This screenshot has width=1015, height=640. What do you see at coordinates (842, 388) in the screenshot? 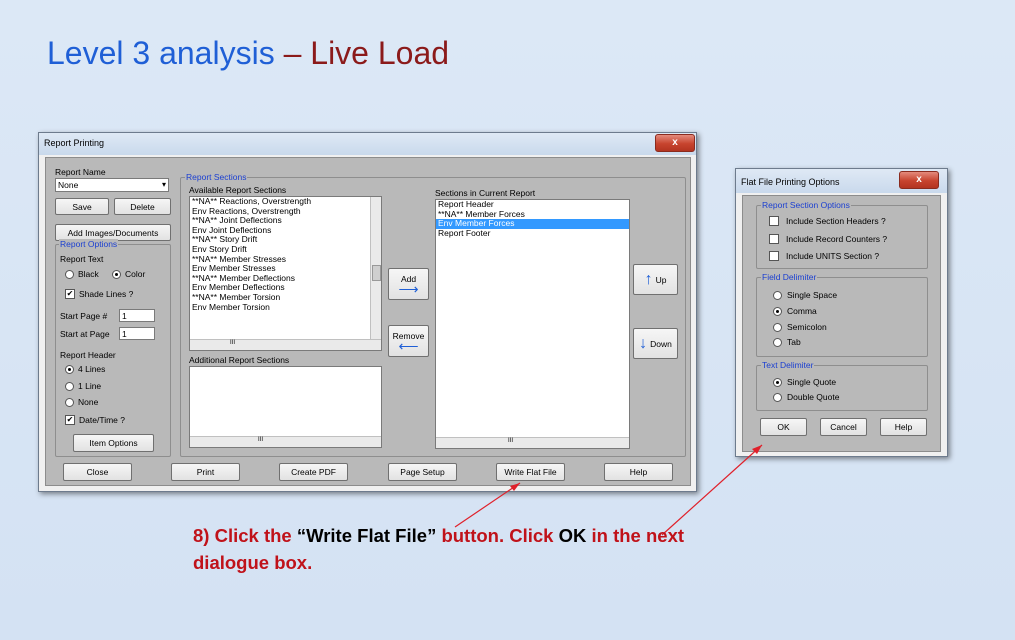
I see `text-delimiter-group` at bounding box center [842, 388].